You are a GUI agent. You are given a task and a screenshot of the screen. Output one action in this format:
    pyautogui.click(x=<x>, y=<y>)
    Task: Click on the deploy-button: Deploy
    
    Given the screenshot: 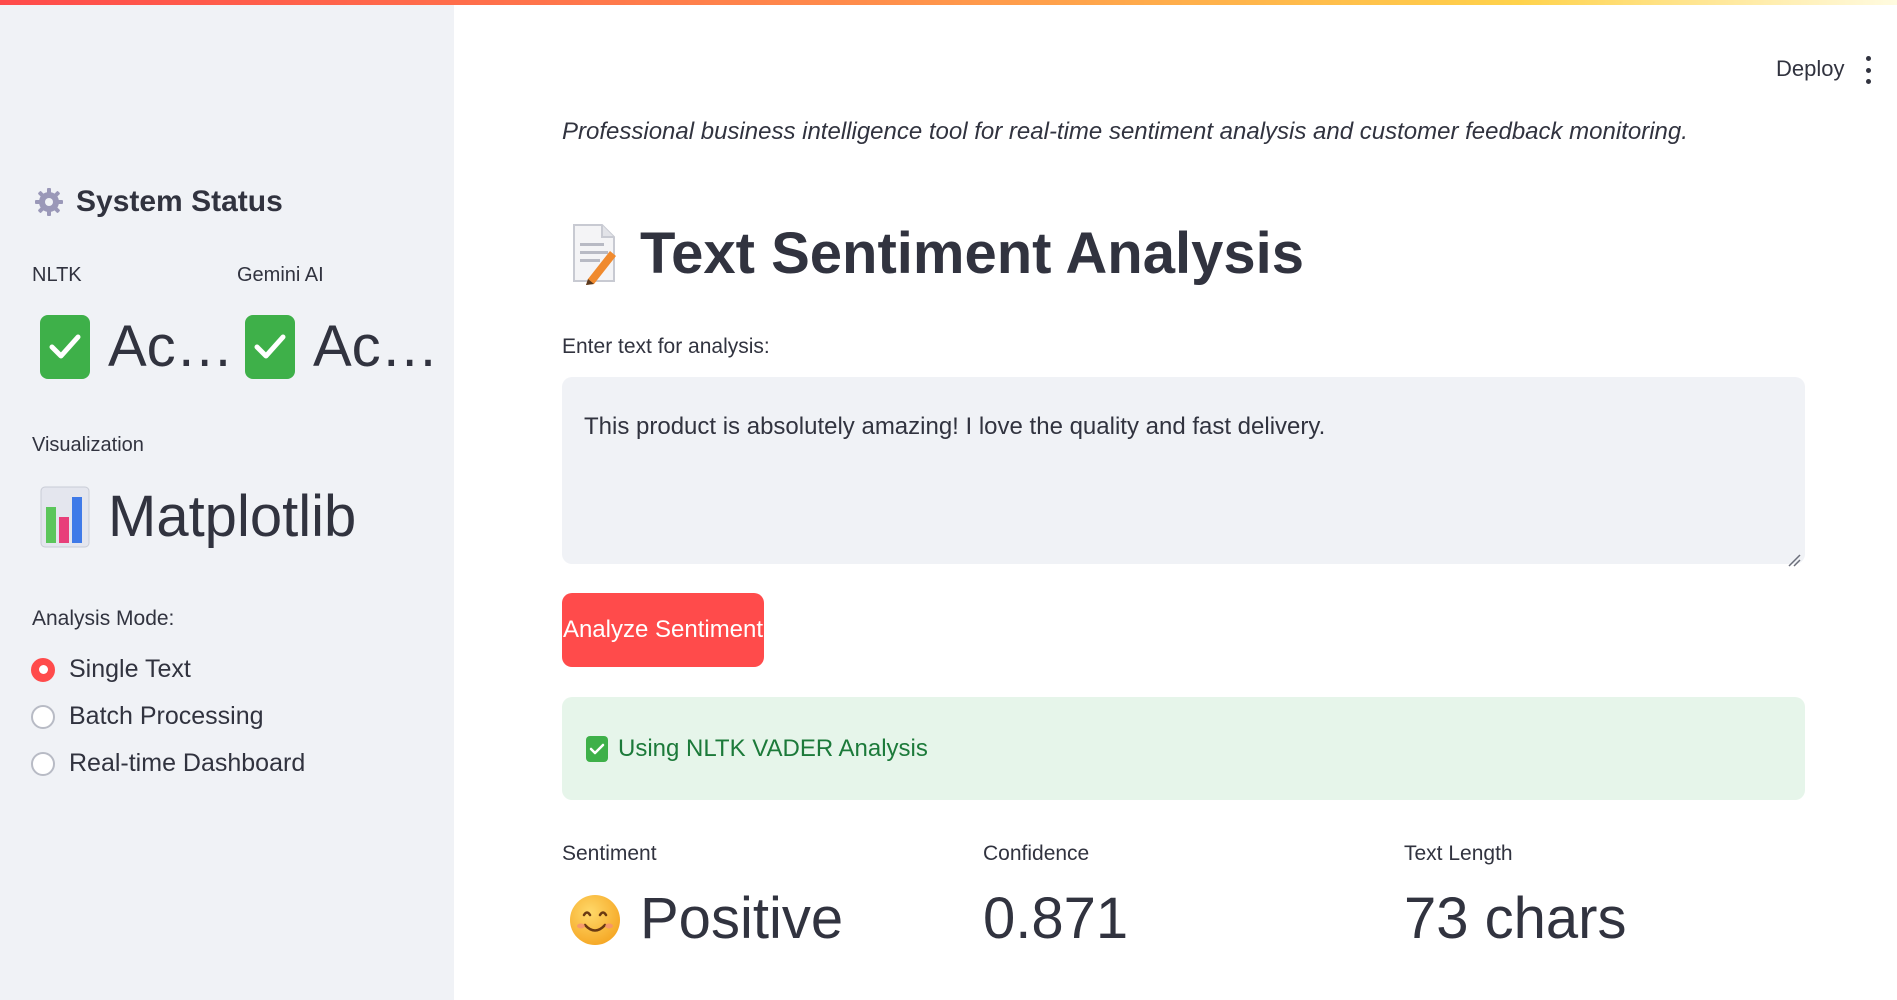 What is the action you would take?
    pyautogui.click(x=1810, y=69)
    